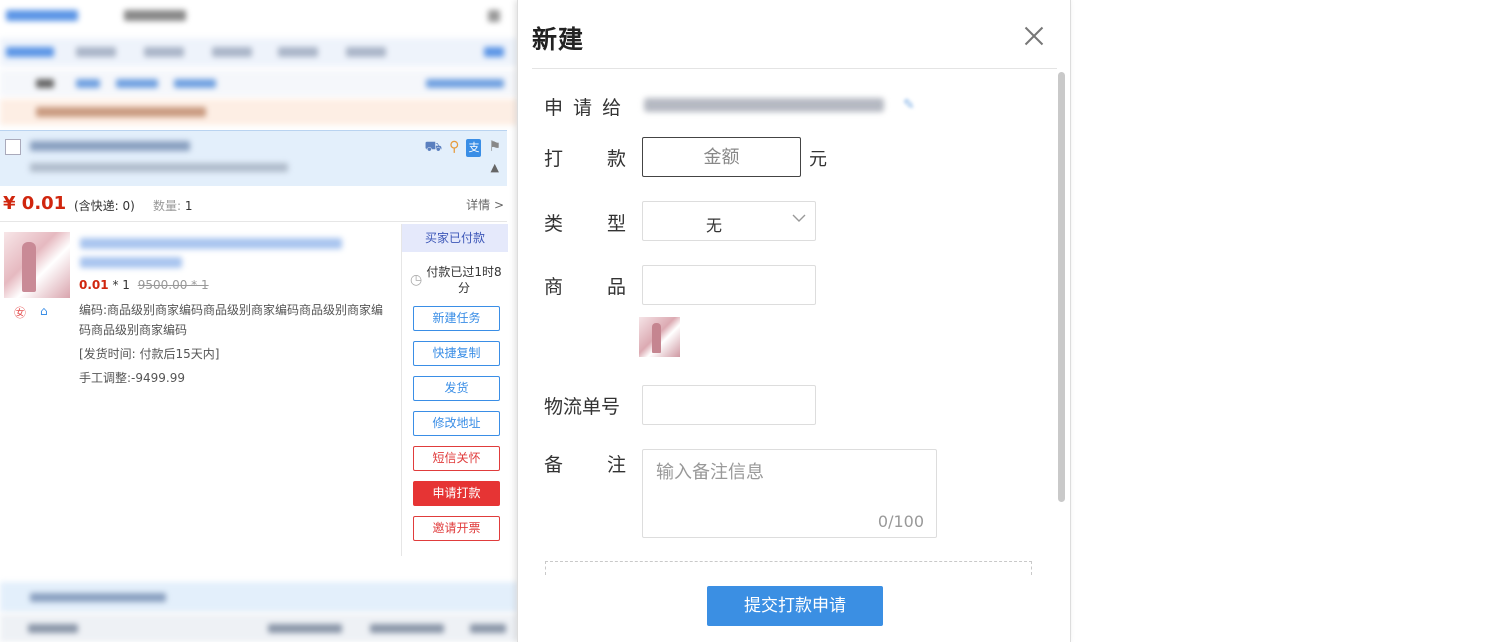  Describe the element at coordinates (173, 285) in the screenshot. I see `original-price: 9500.00 * 1` at that location.